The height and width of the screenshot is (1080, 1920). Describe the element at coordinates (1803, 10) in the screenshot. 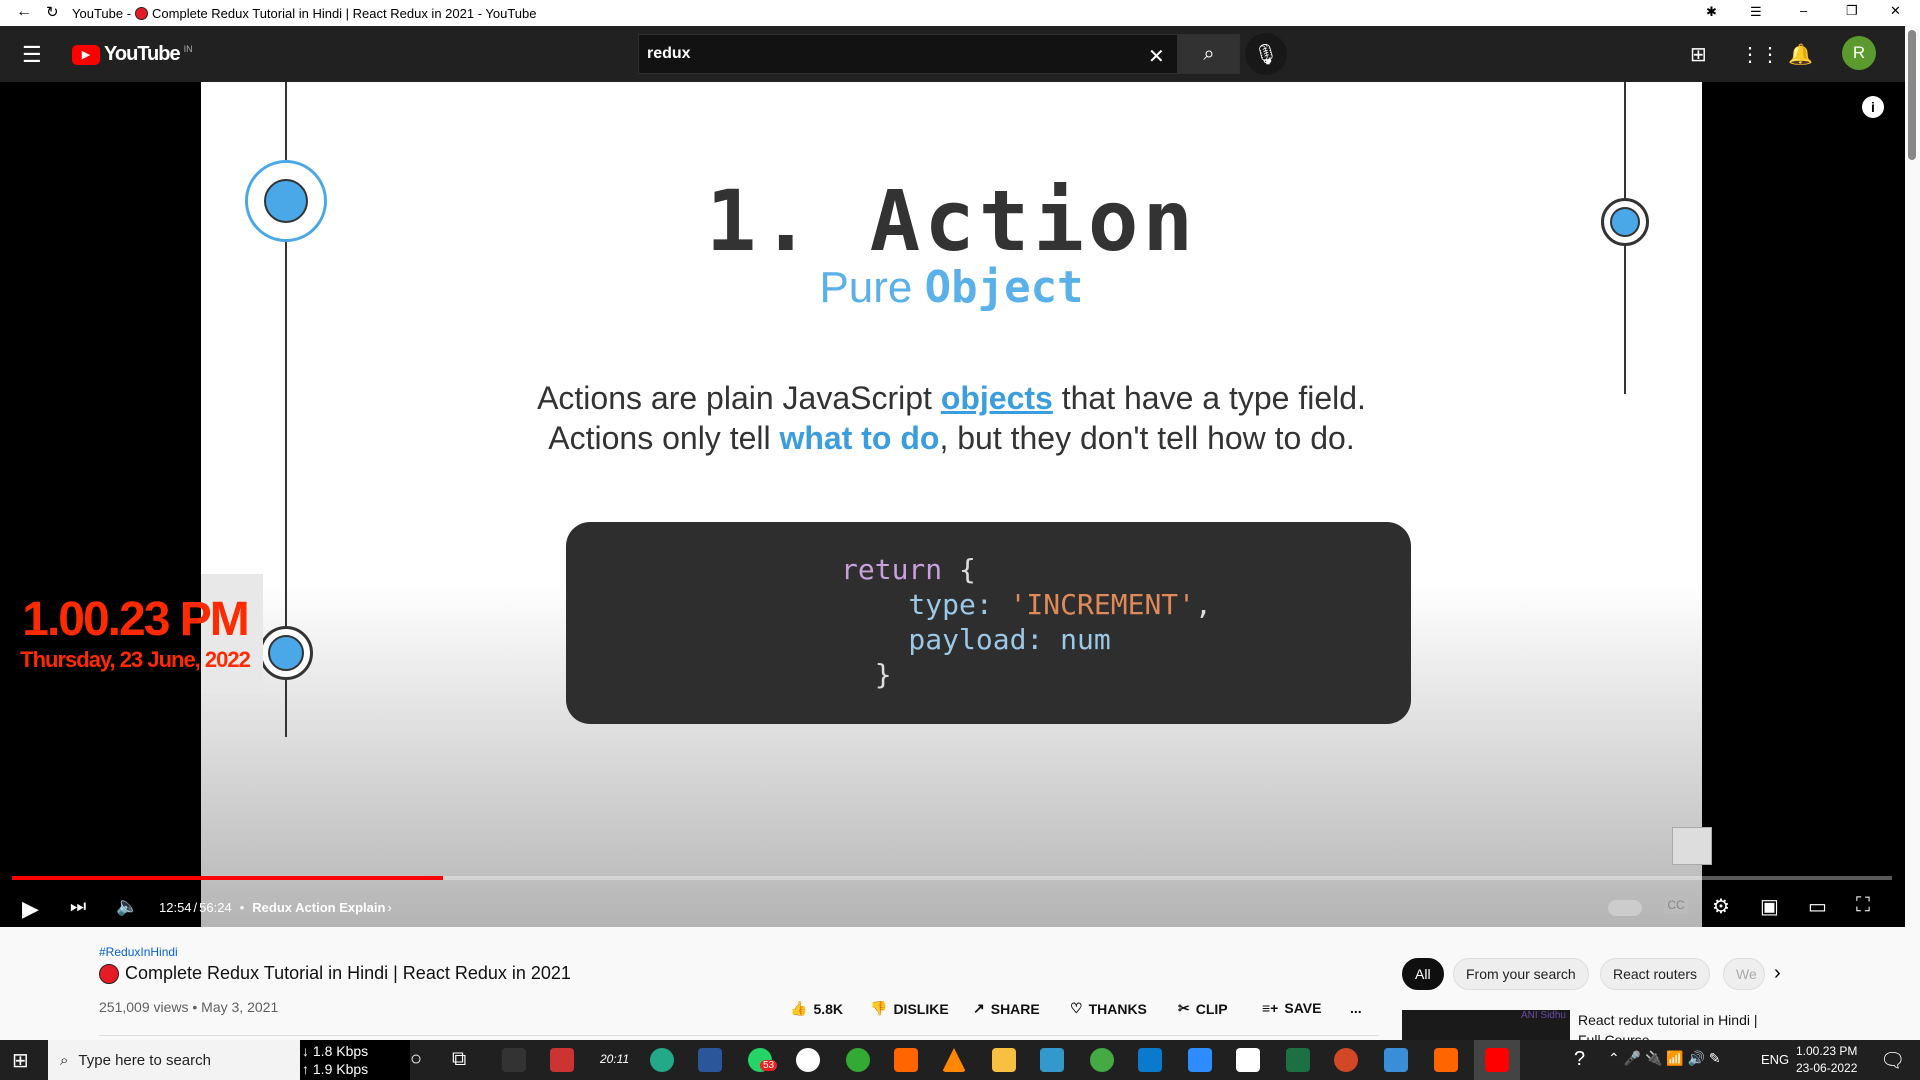

I see `minimize-icon: –` at that location.